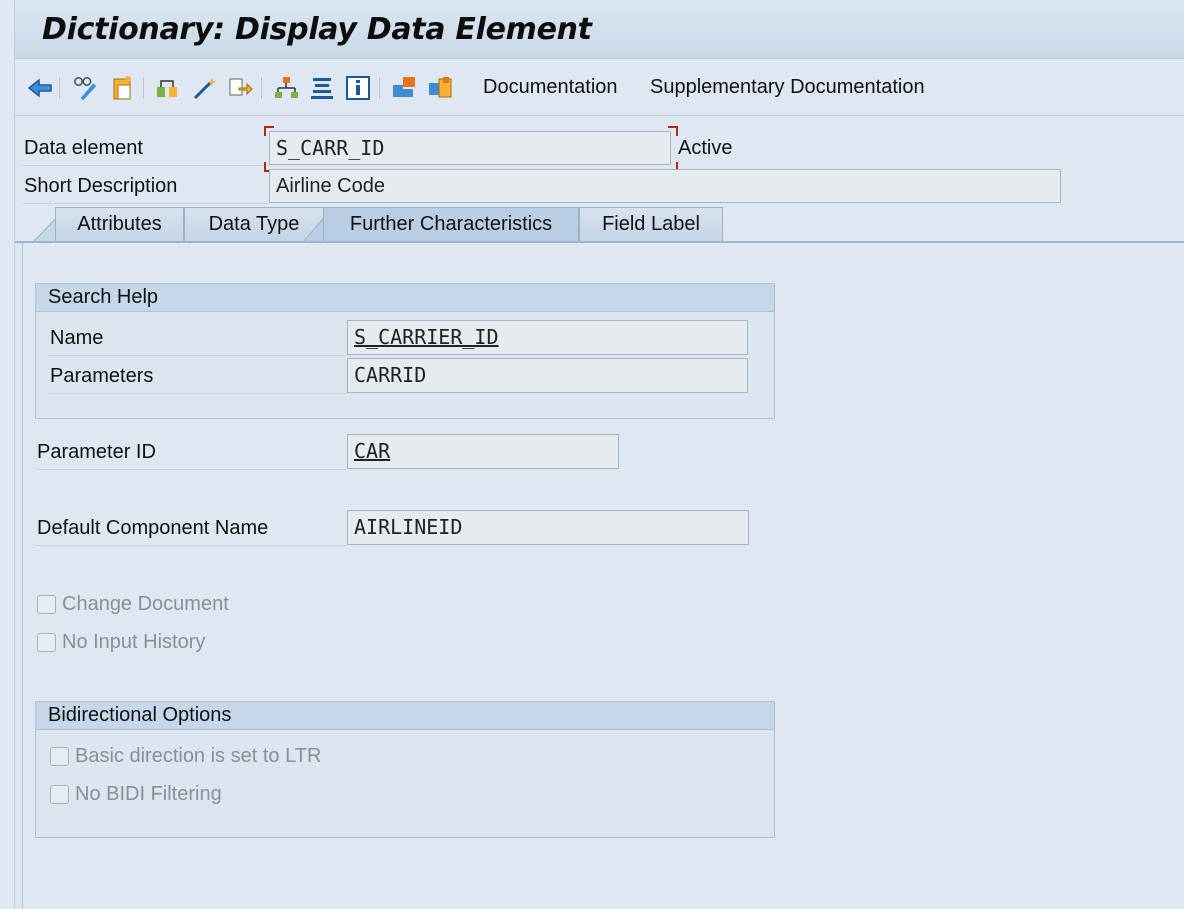 The image size is (1184, 909). Describe the element at coordinates (77, 338) in the screenshot. I see `search-help-name-label: Name` at that location.